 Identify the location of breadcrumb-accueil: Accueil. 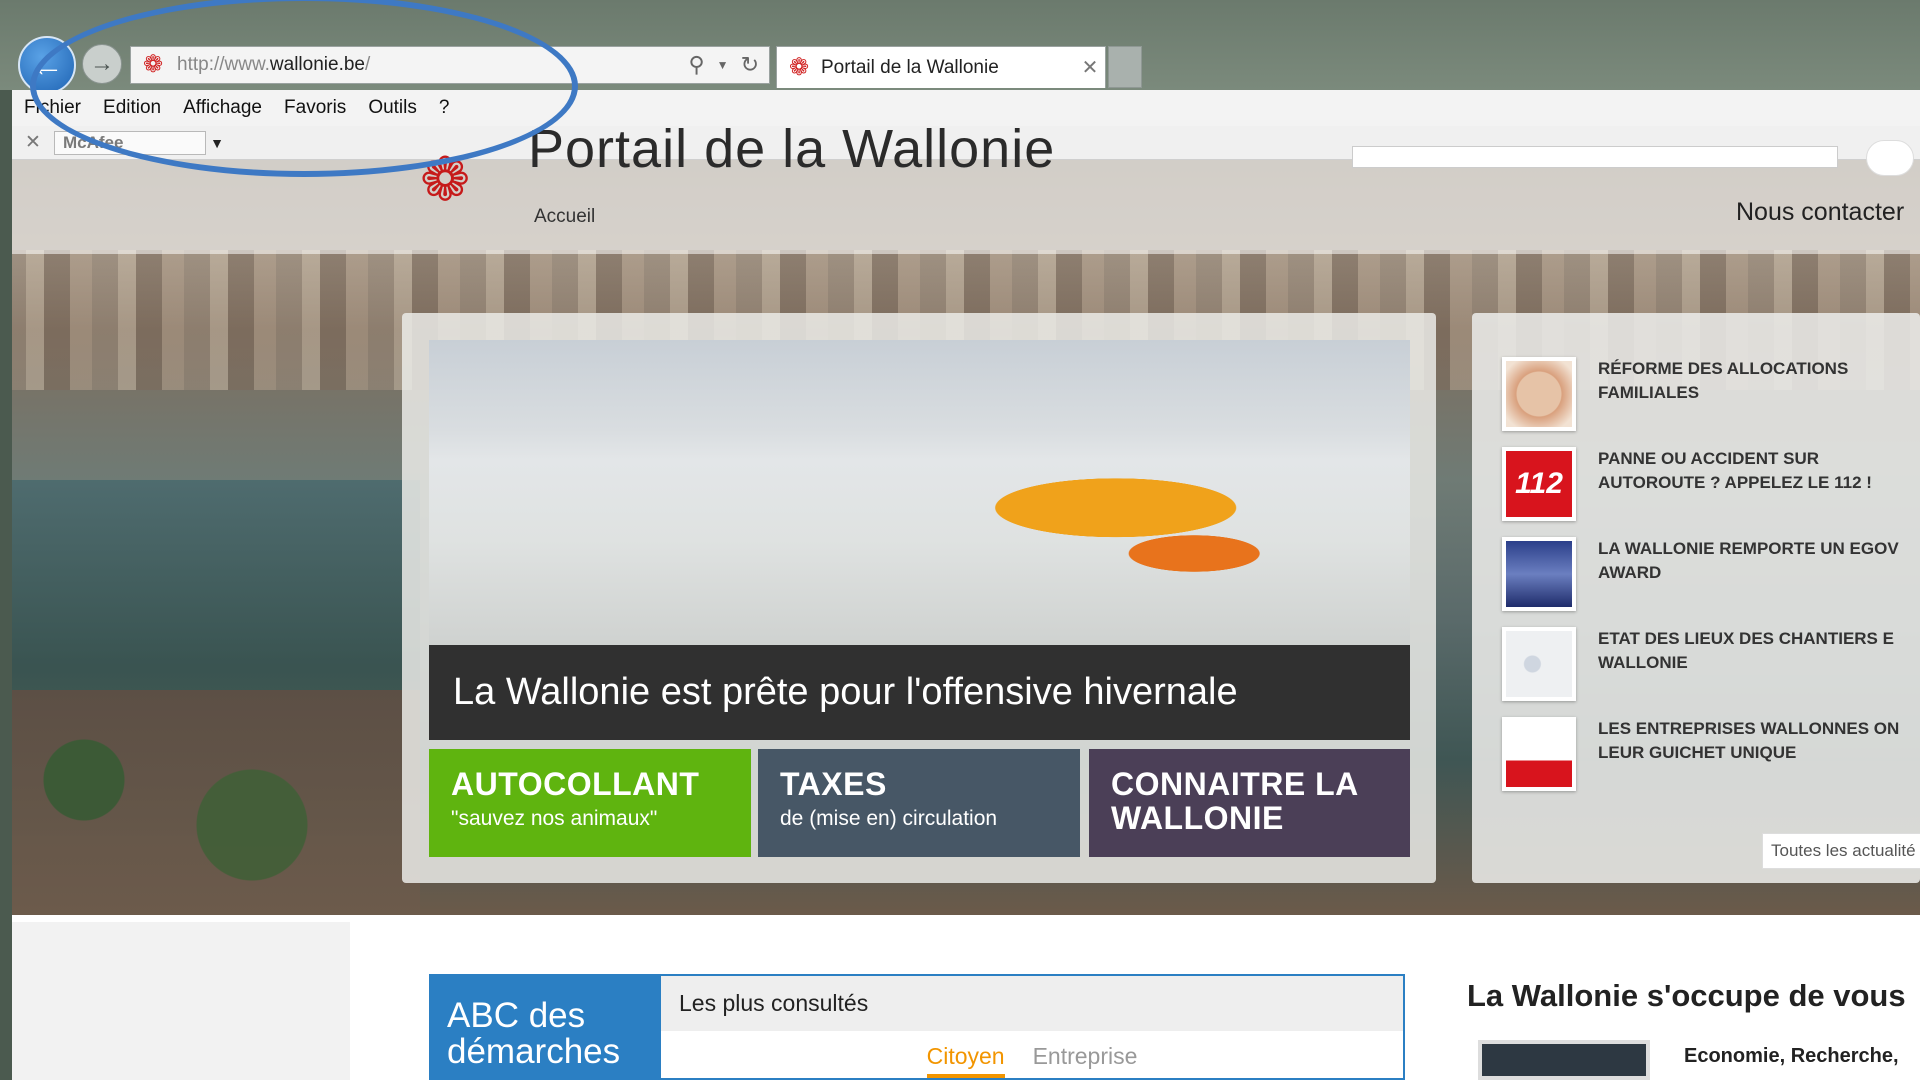
(564, 217).